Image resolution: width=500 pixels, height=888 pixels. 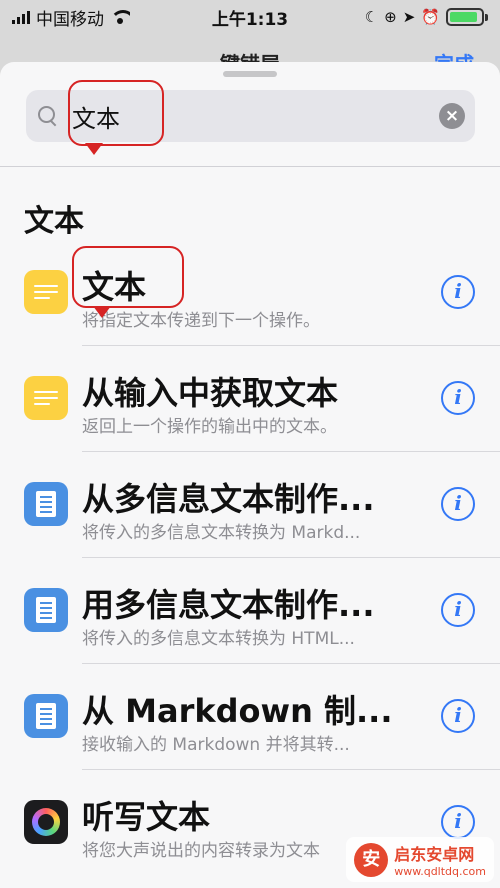 I want to click on carrier-label: 中国移动, so click(x=70, y=19).